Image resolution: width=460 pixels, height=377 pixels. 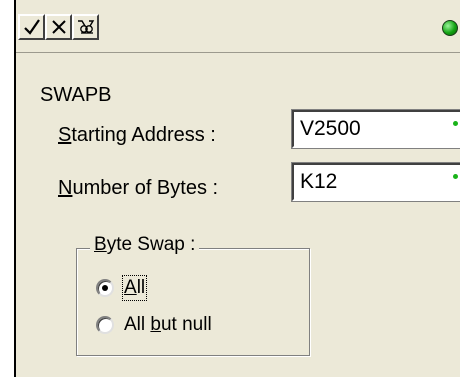 I want to click on number-of-bytes-label: Number of Bytes :, so click(x=138, y=188).